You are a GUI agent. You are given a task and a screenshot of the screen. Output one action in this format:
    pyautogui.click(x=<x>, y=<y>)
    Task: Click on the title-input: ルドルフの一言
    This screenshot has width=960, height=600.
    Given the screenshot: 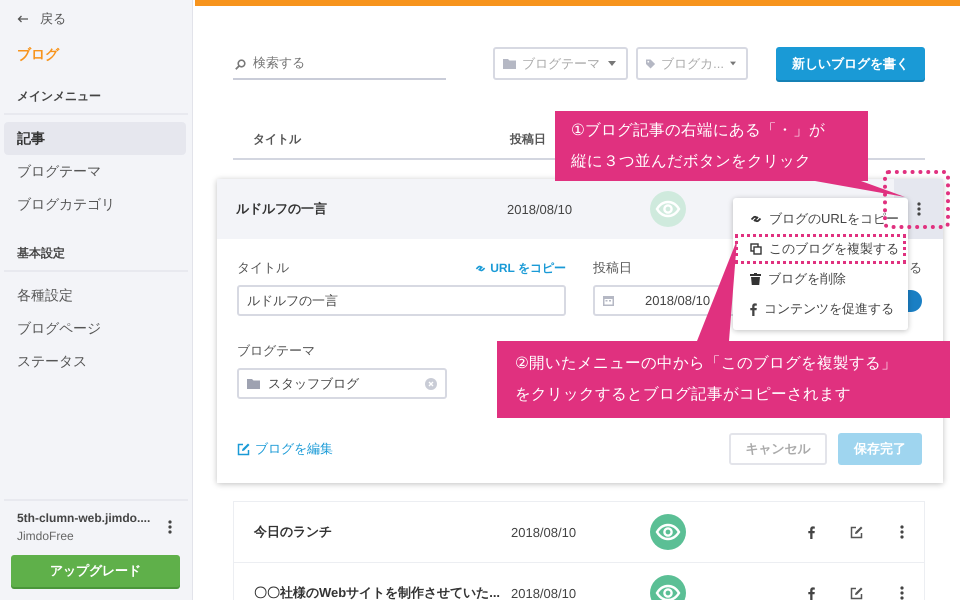 What is the action you would take?
    pyautogui.click(x=401, y=300)
    